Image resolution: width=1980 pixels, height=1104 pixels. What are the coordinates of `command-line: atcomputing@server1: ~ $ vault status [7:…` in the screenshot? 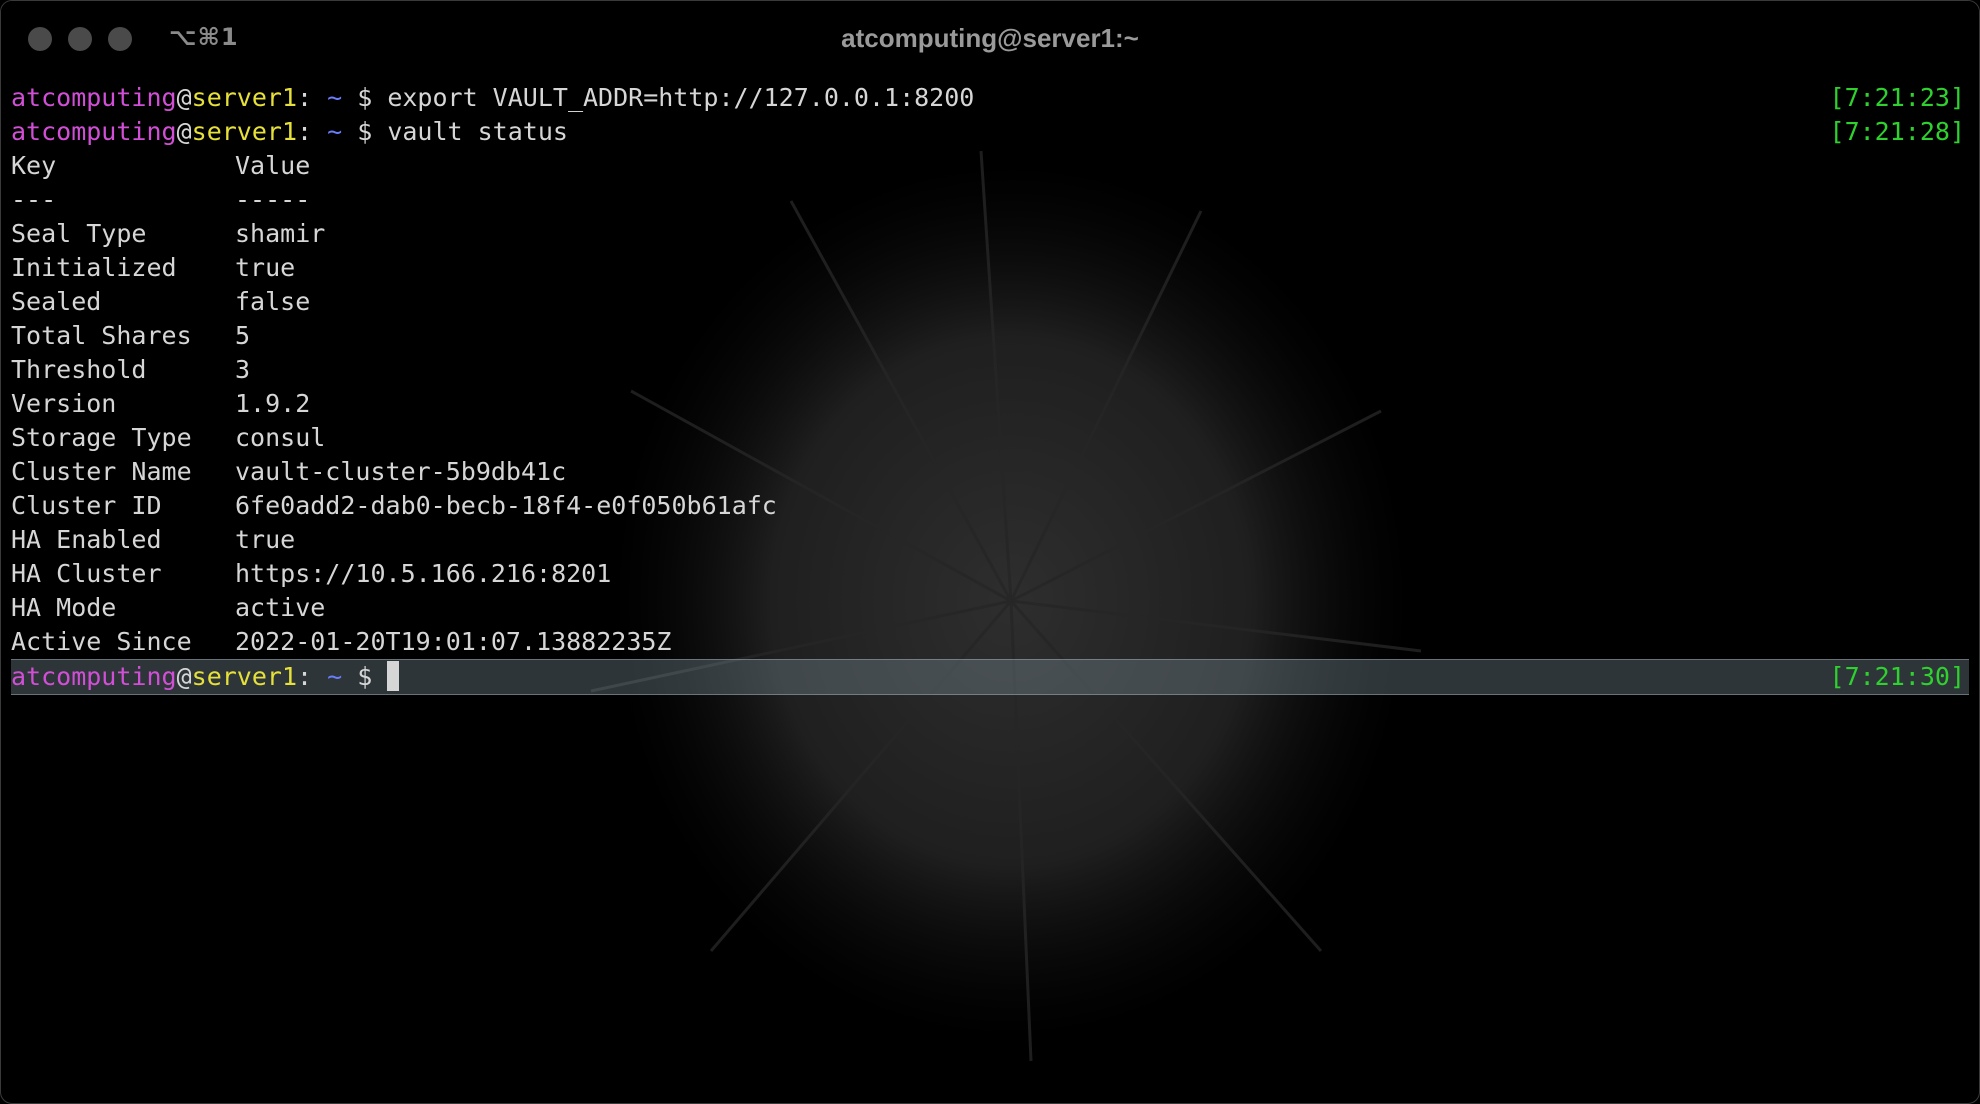 It's located at (990, 132).